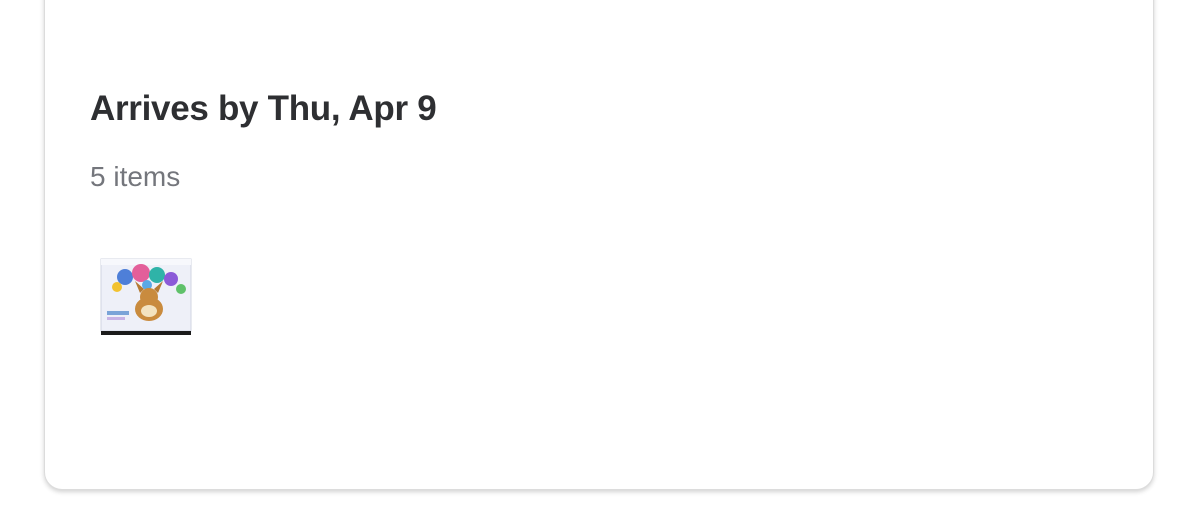 This screenshot has width=1199, height=513. What do you see at coordinates (263, 108) in the screenshot?
I see `delivery-date-heading: Arrives by Thu, Apr 9` at bounding box center [263, 108].